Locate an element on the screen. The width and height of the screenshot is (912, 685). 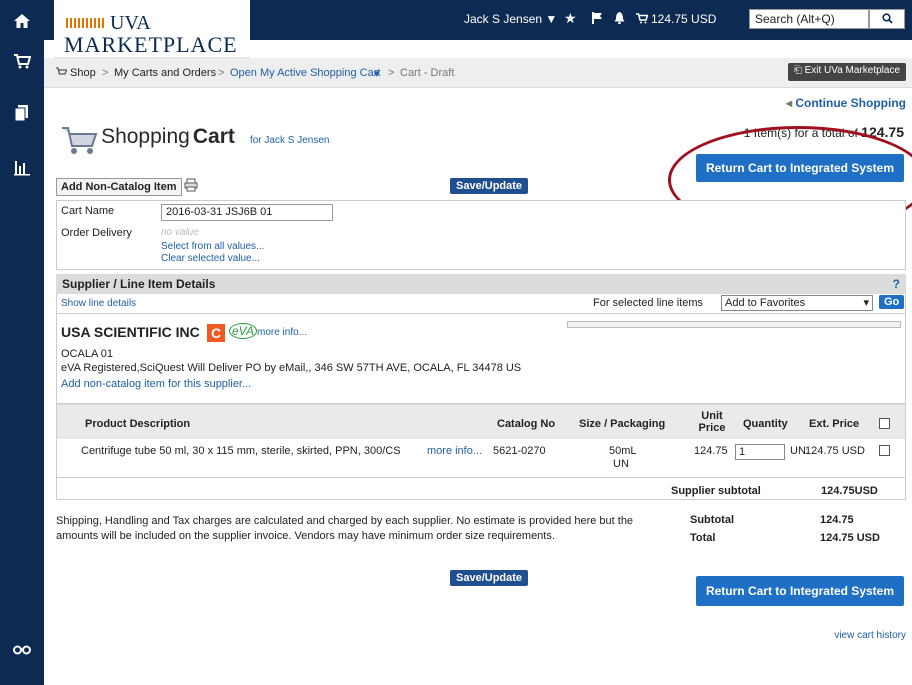
col-product-description: Product Description is located at coordinates (138, 424).